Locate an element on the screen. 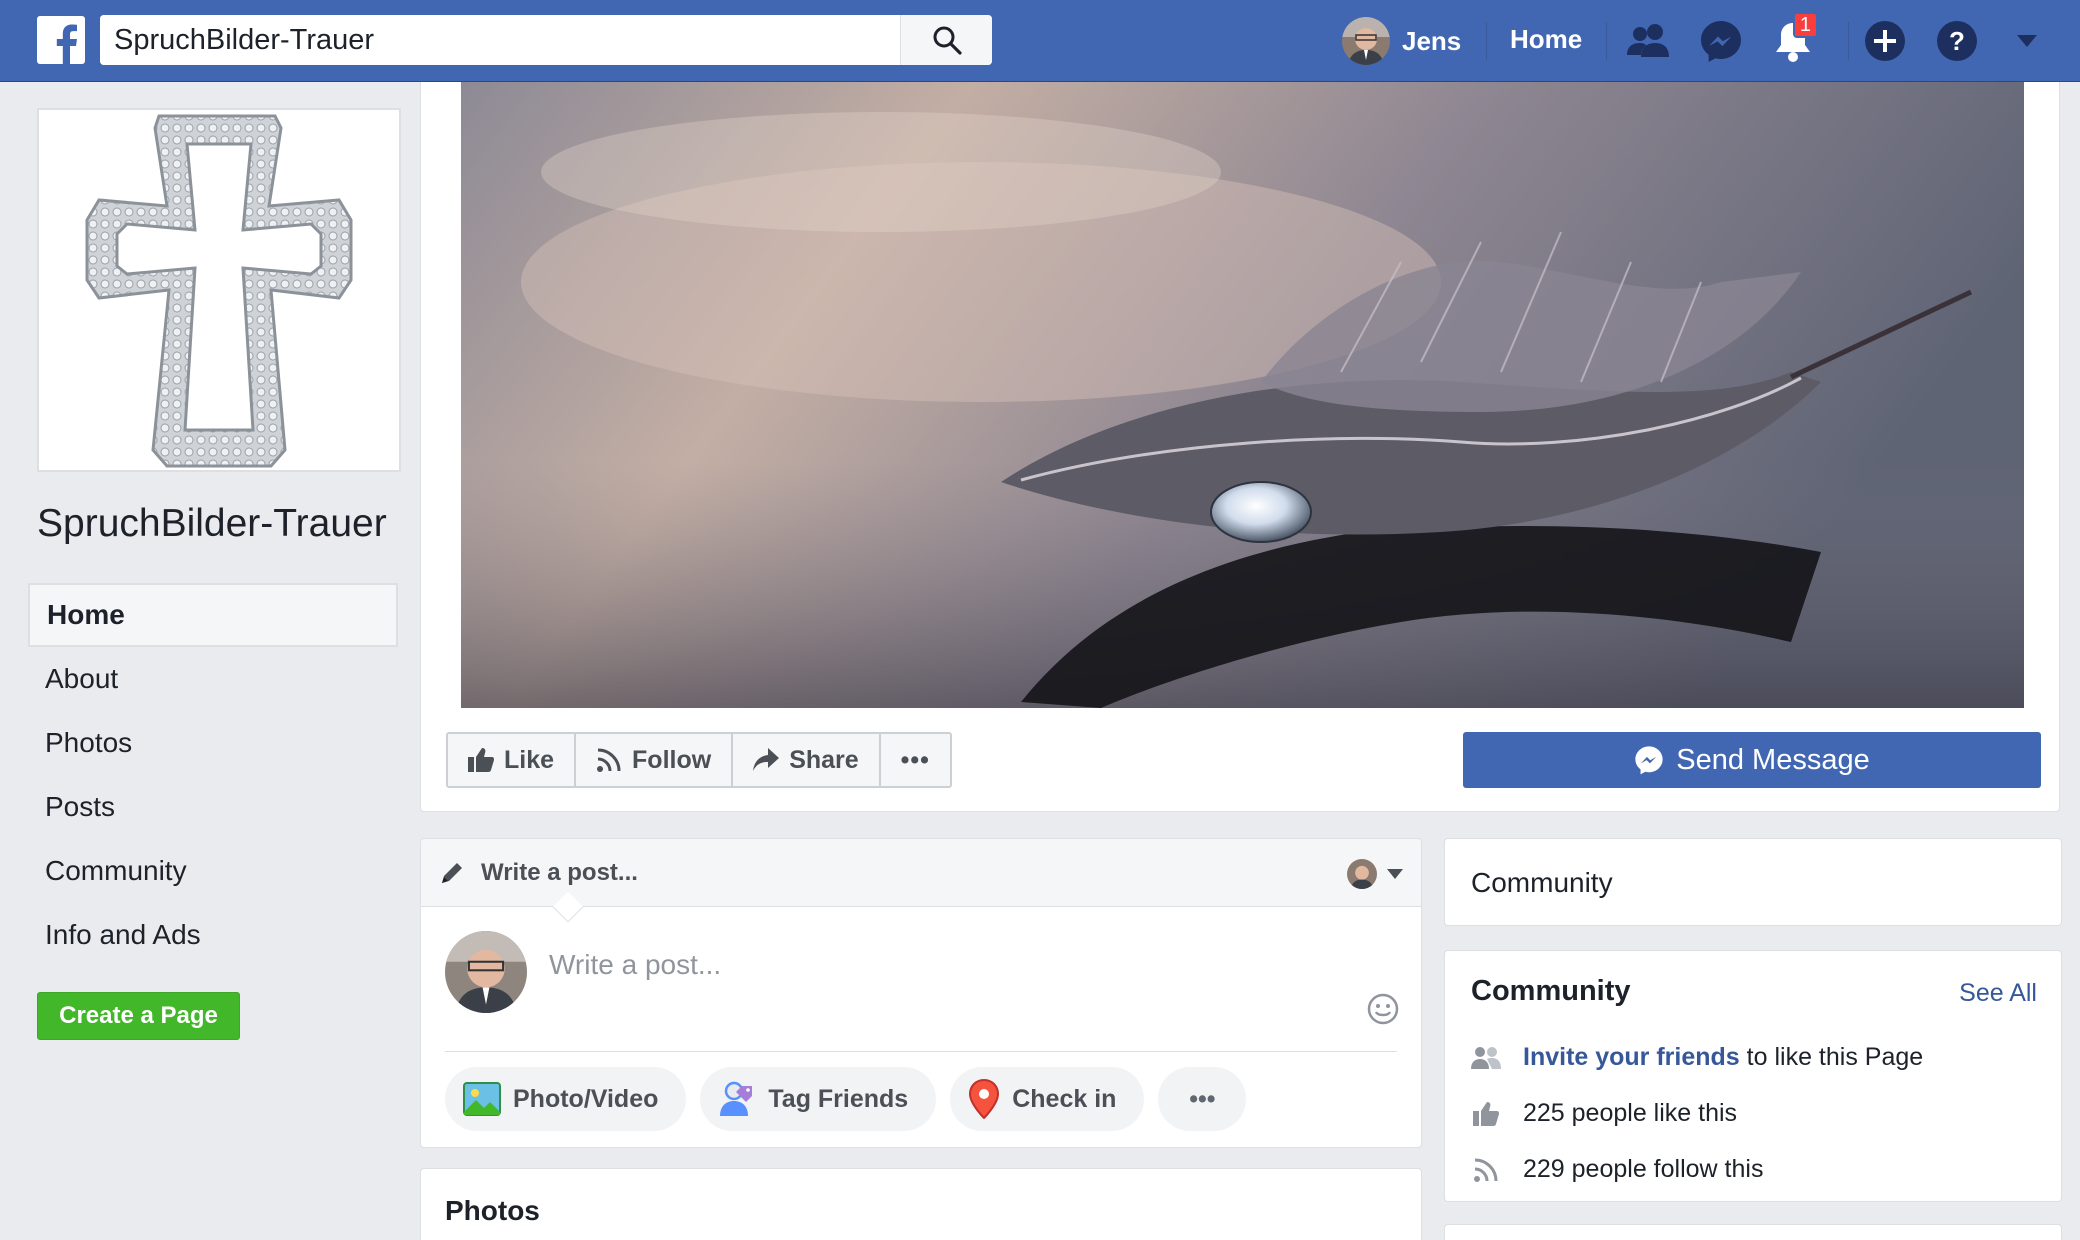  check-in-label: Check in is located at coordinates (1064, 1098).